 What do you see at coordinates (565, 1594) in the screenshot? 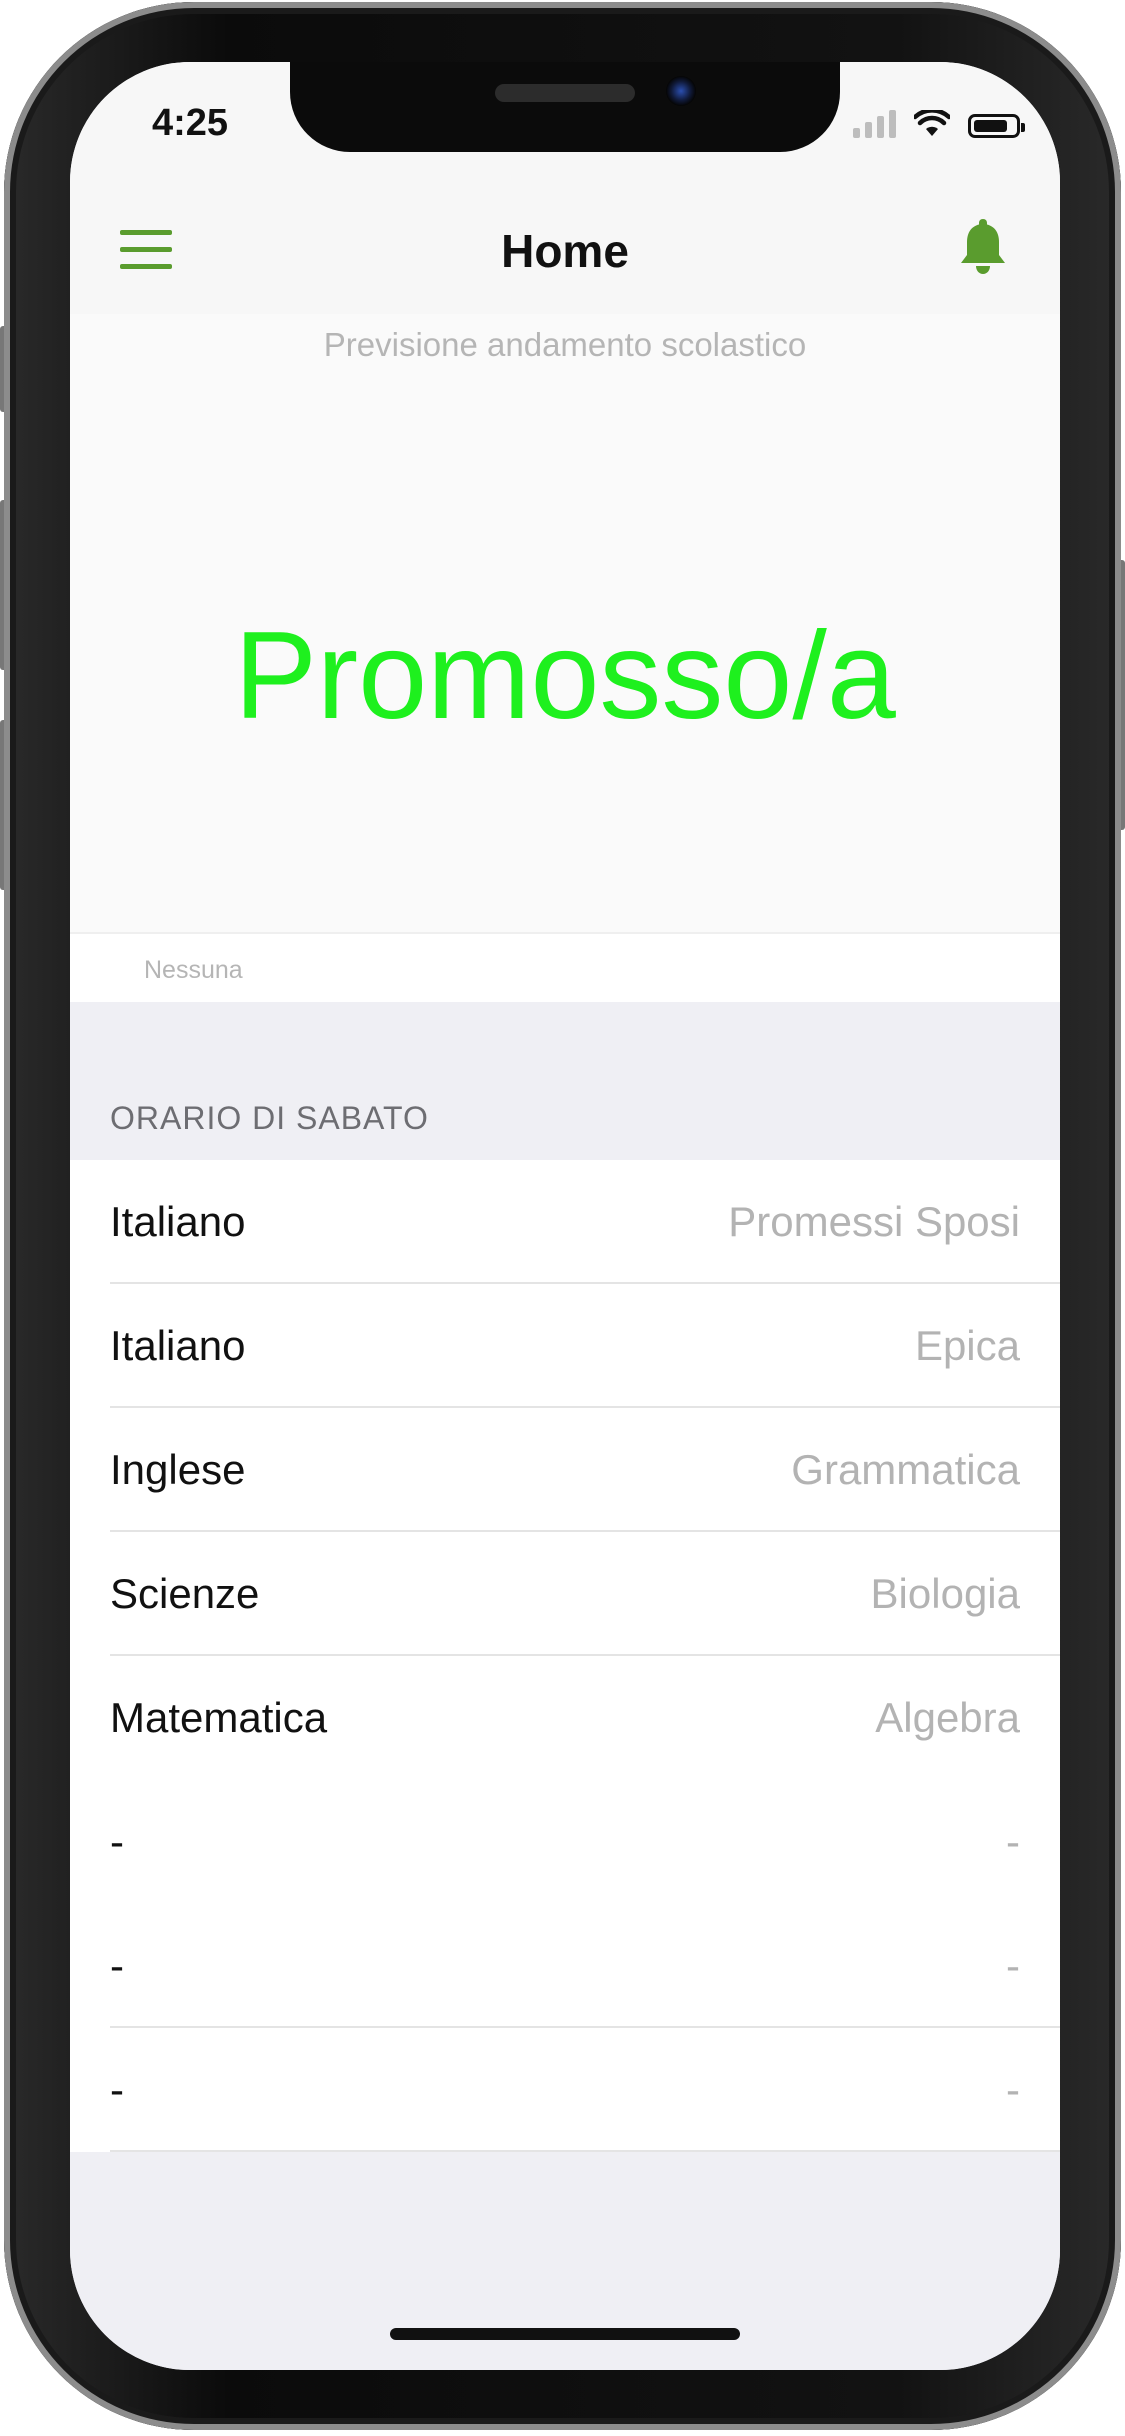
I see `schedule-row: Scienze Biologia` at bounding box center [565, 1594].